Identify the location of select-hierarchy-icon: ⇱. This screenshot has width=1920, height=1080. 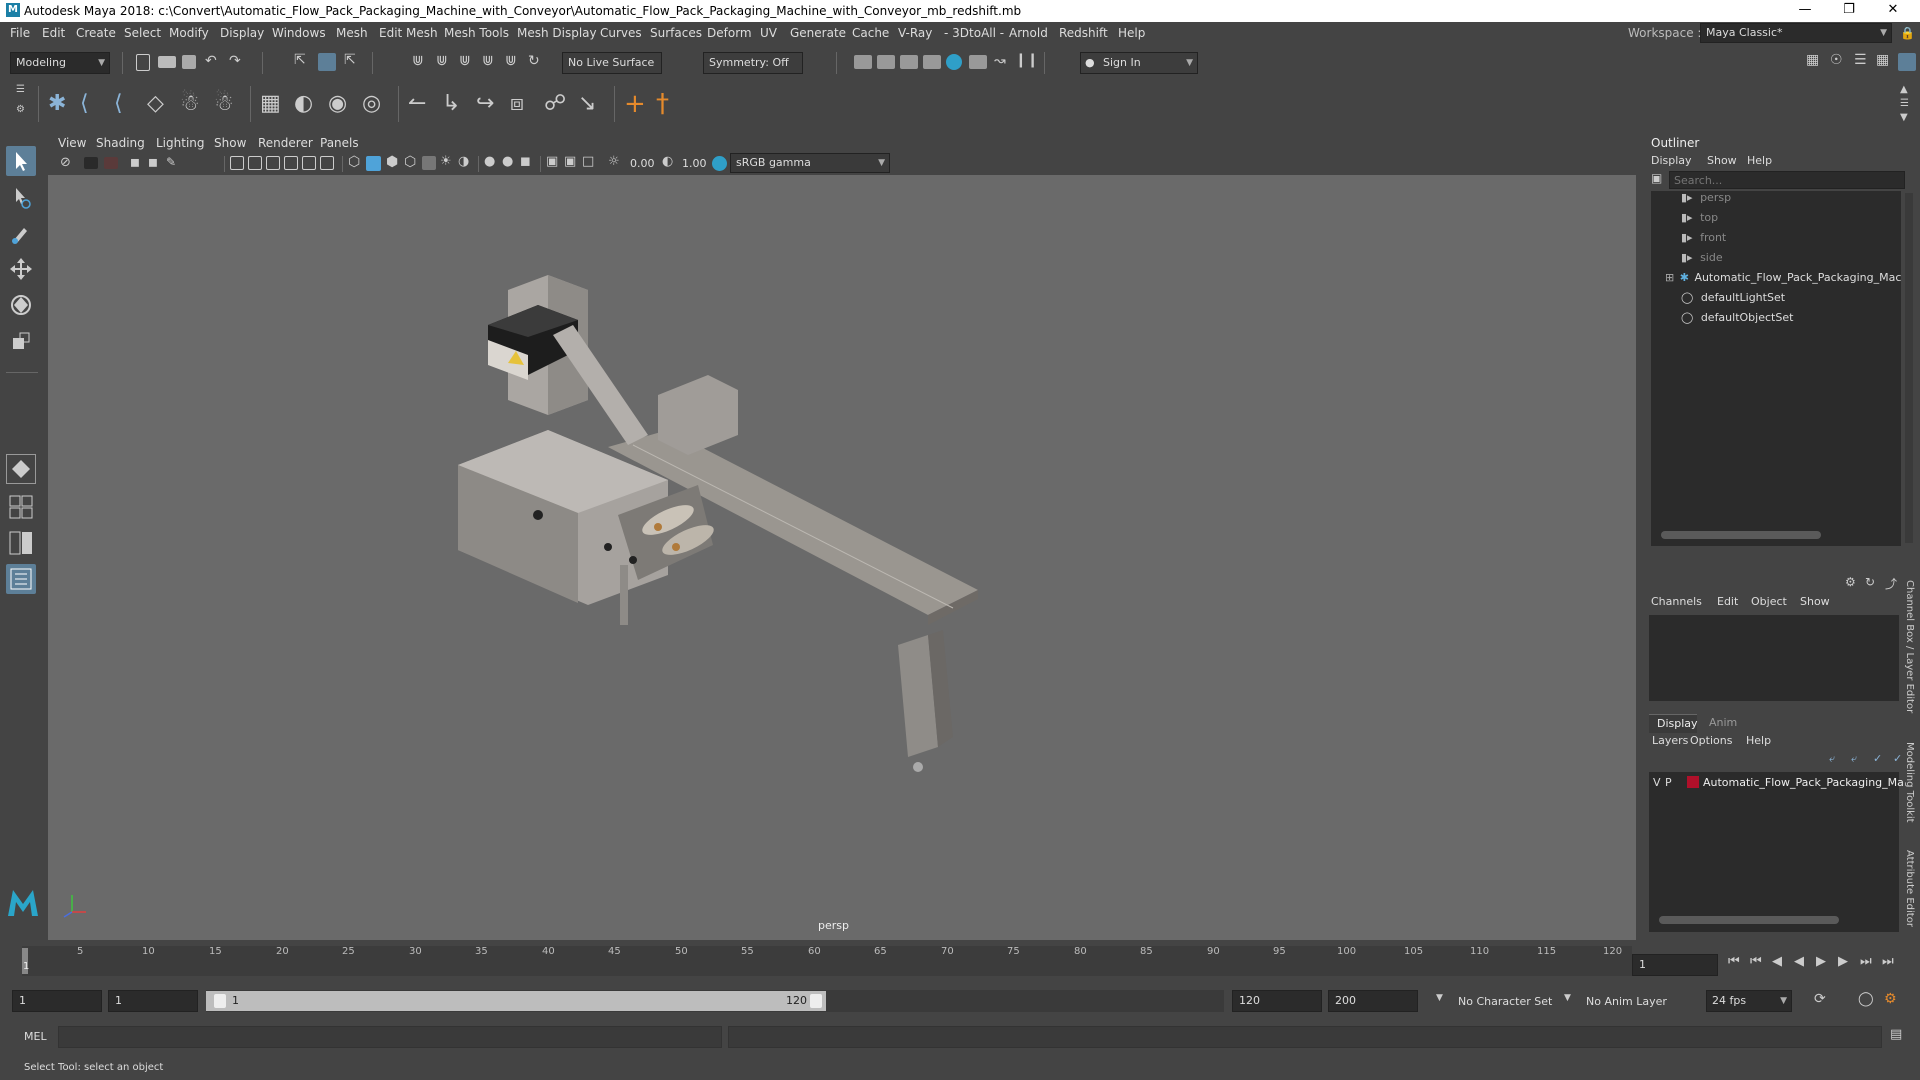
(300, 60).